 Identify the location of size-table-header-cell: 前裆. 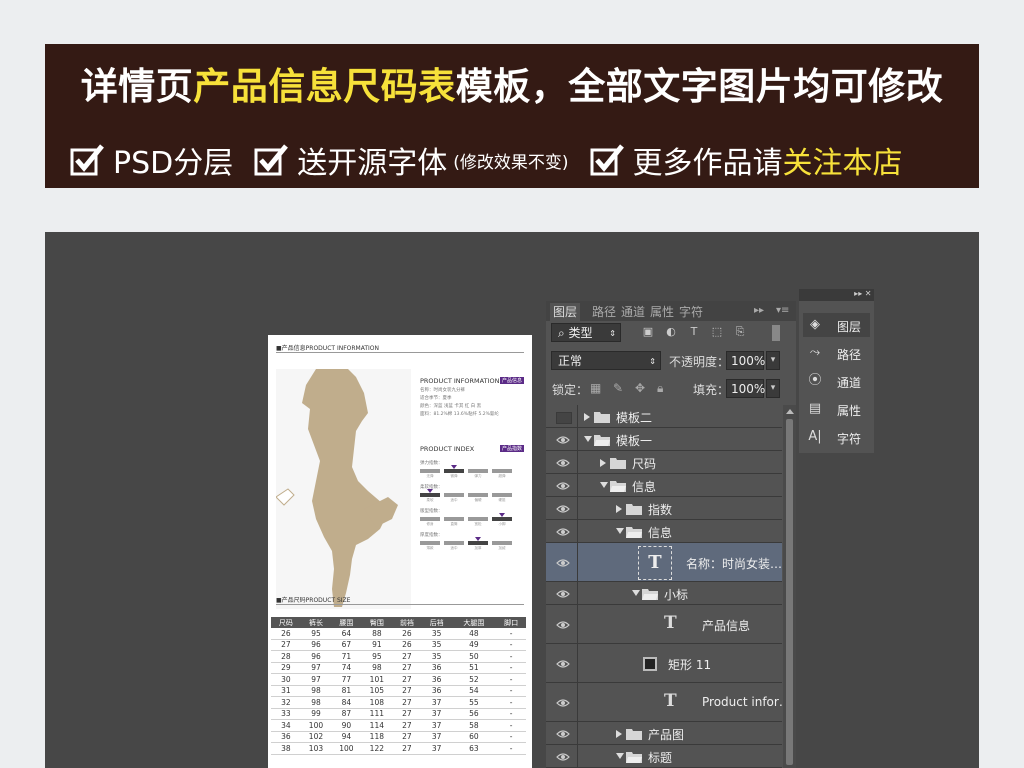
(407, 622).